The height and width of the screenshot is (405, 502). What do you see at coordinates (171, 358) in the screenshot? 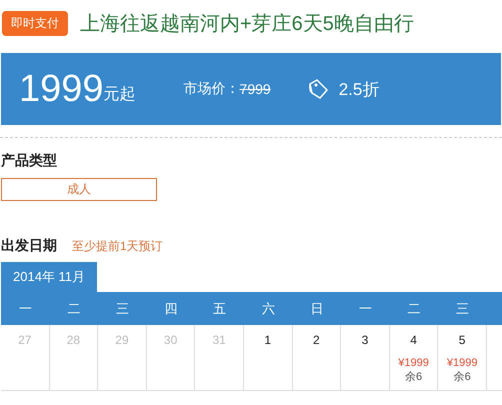
I see `calendar-day: 30` at bounding box center [171, 358].